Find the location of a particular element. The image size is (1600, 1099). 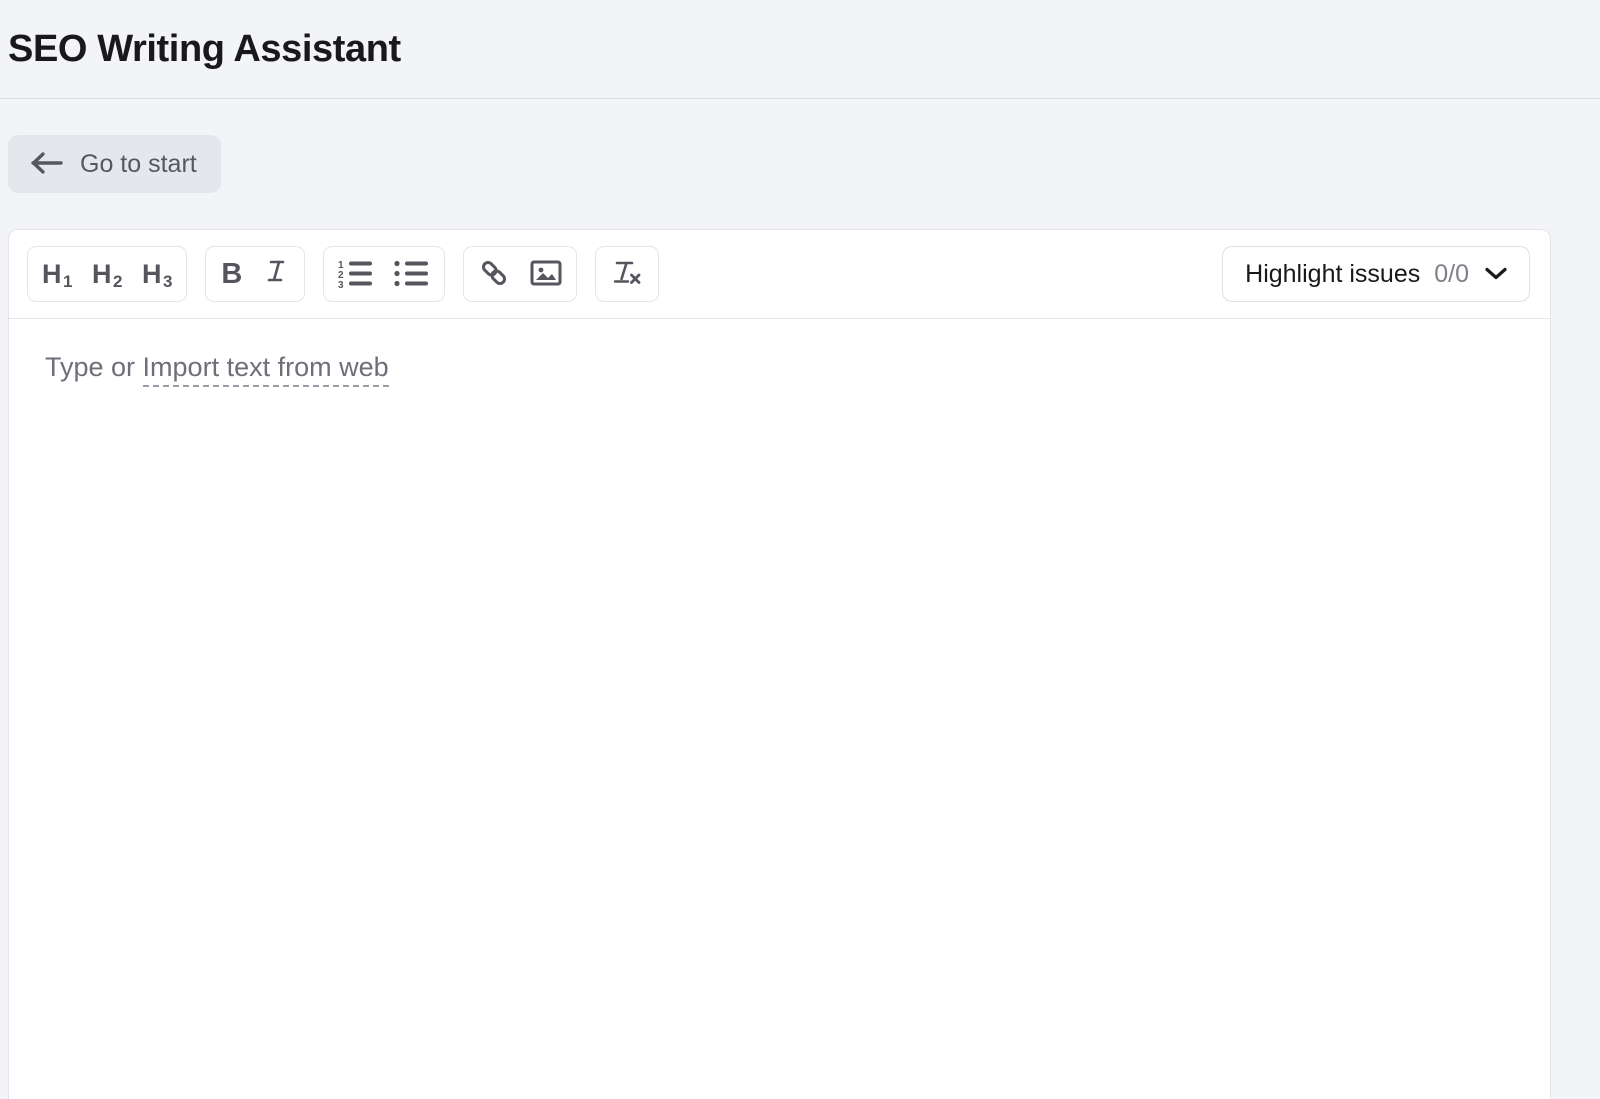

clear-formatting-icon is located at coordinates (627, 274).